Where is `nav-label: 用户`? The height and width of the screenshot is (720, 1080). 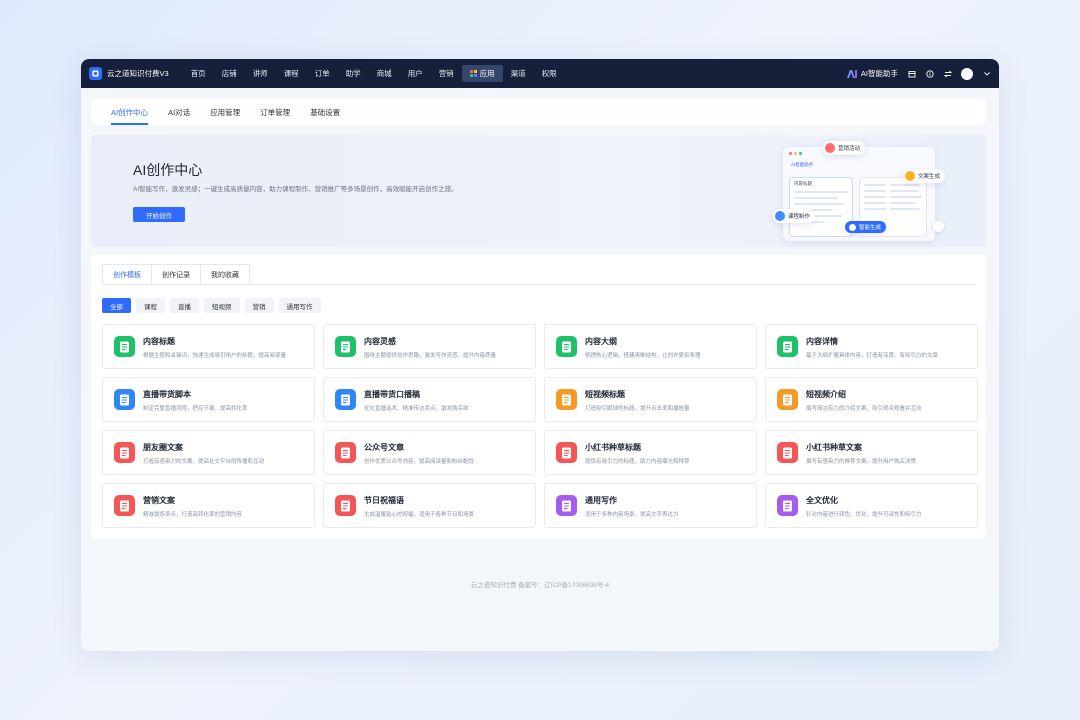 nav-label: 用户 is located at coordinates (415, 73).